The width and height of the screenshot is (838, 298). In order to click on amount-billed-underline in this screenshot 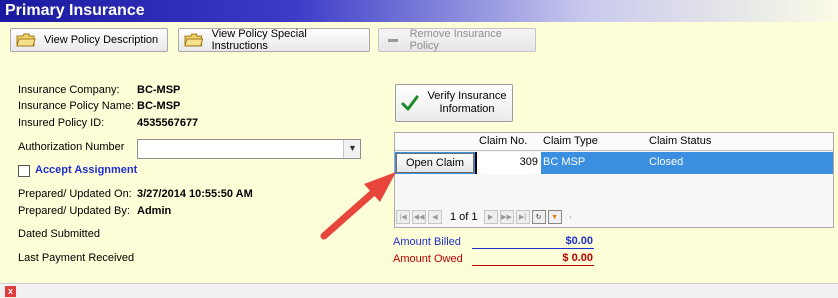, I will do `click(533, 248)`.